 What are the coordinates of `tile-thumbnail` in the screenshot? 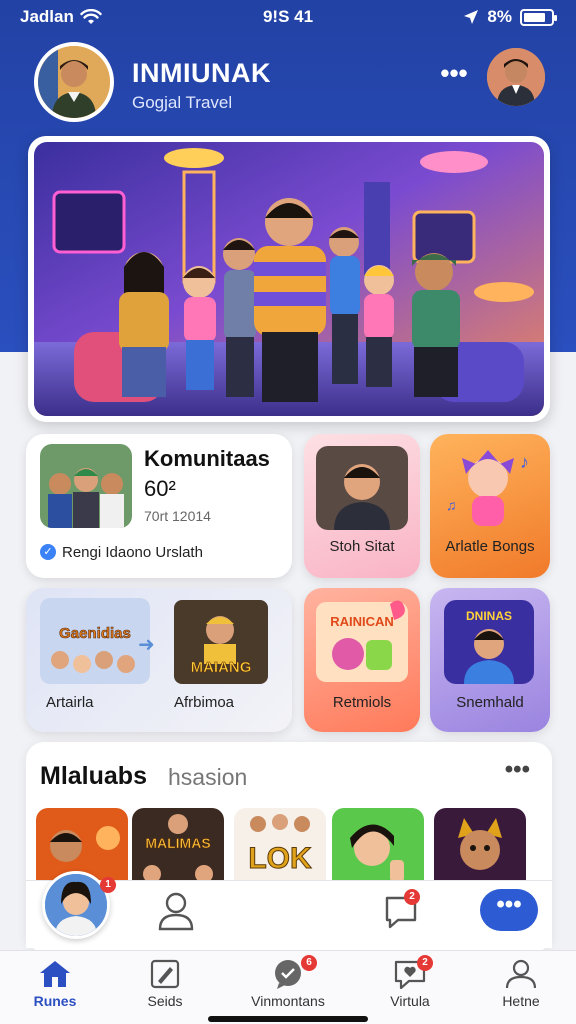 It's located at (362, 488).